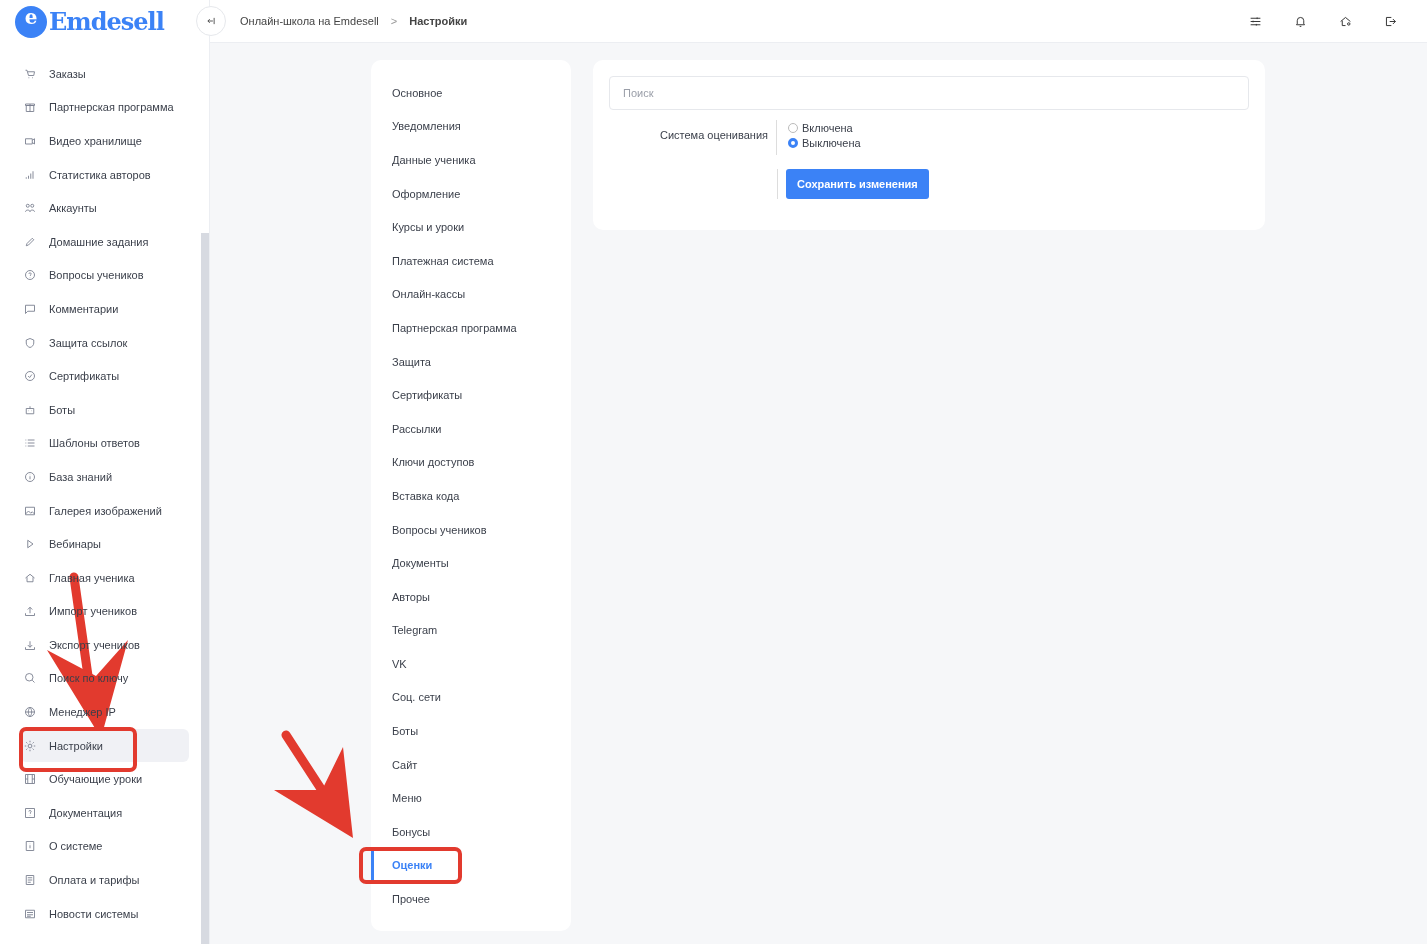 The height and width of the screenshot is (944, 1427). What do you see at coordinates (471, 160) in the screenshot?
I see `settings-menu-item: Данные ученика` at bounding box center [471, 160].